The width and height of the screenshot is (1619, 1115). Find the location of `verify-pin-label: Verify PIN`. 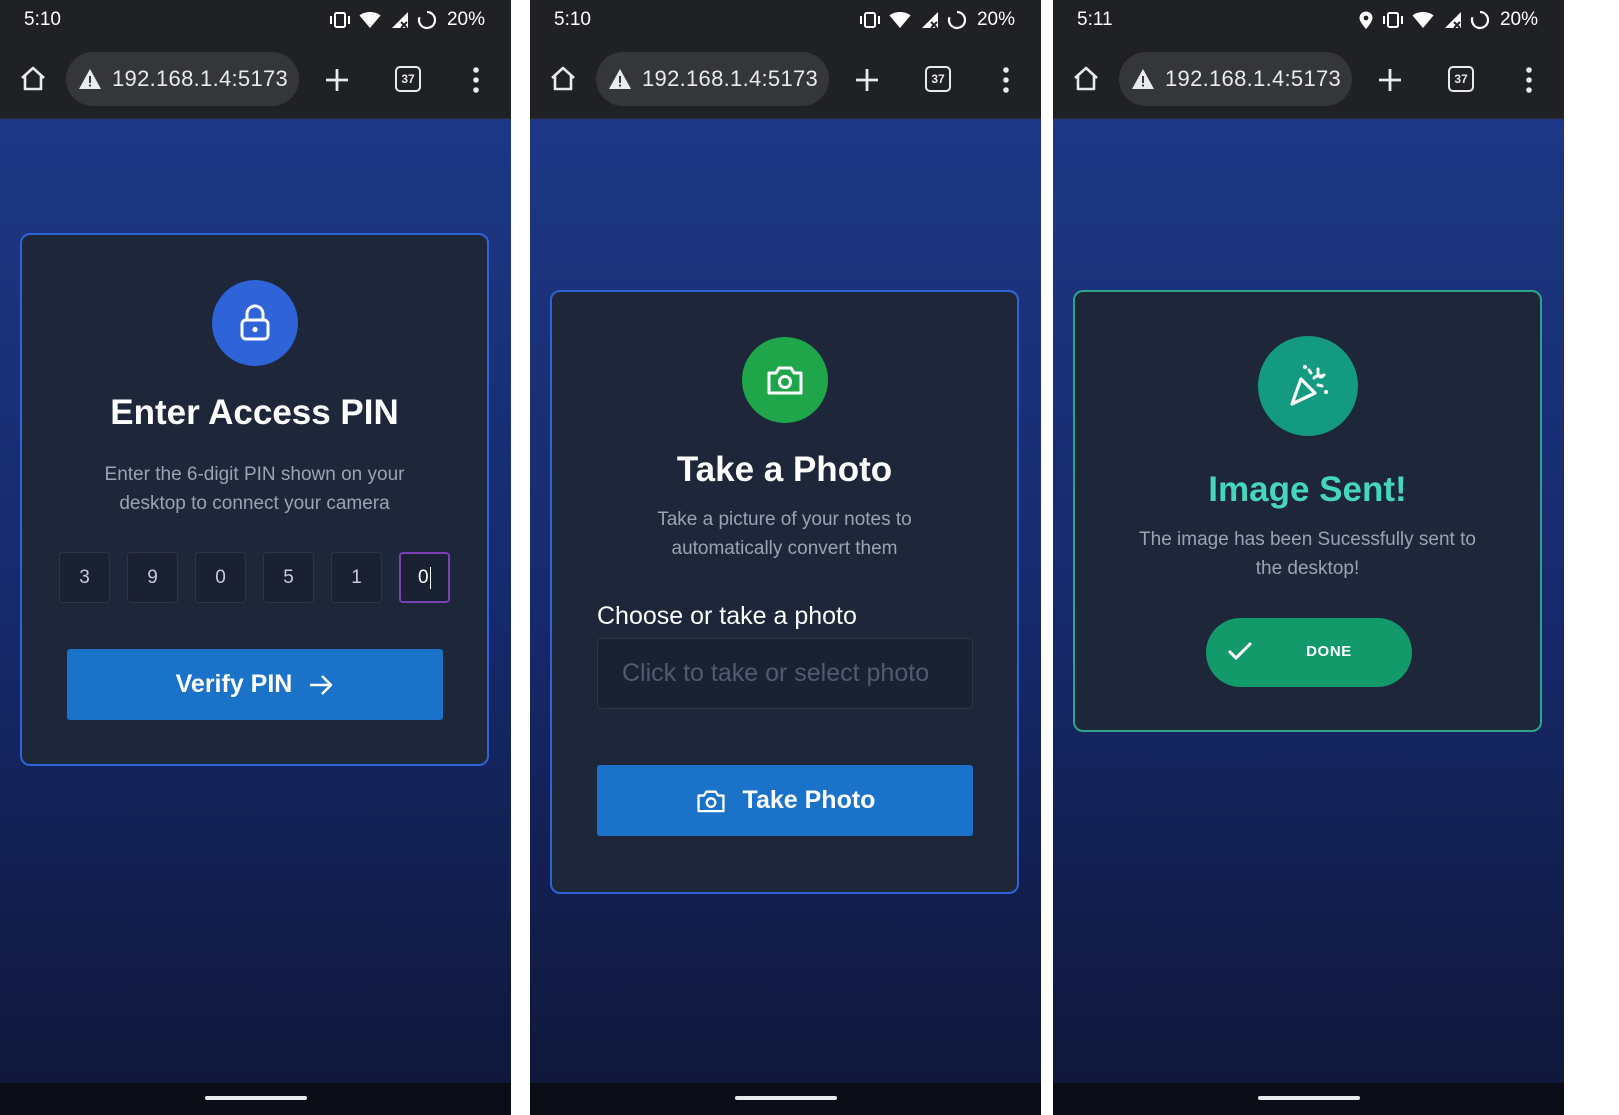

verify-pin-label: Verify PIN is located at coordinates (234, 684).